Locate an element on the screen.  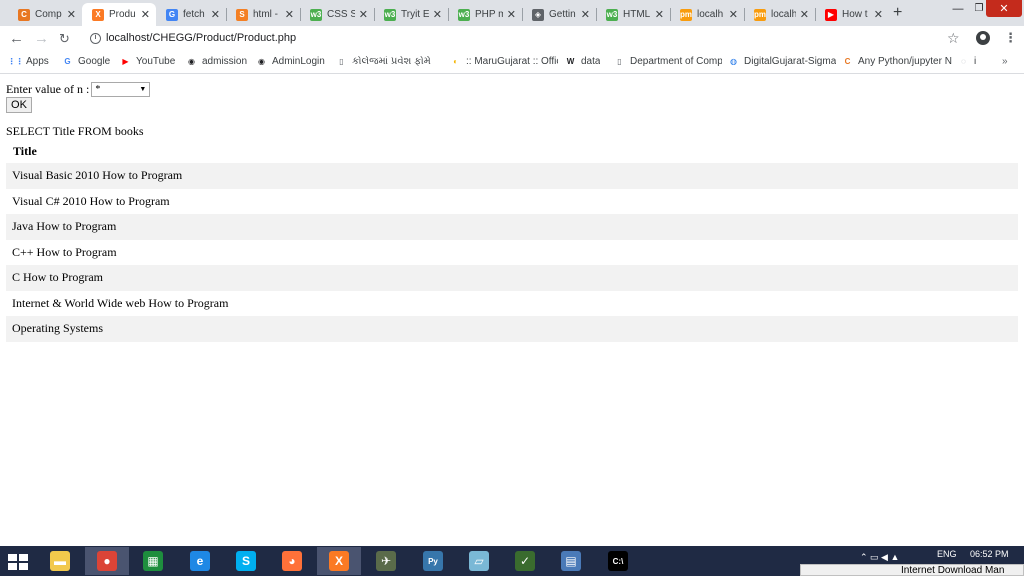
language-indicator: ENG is located at coordinates (947, 554).